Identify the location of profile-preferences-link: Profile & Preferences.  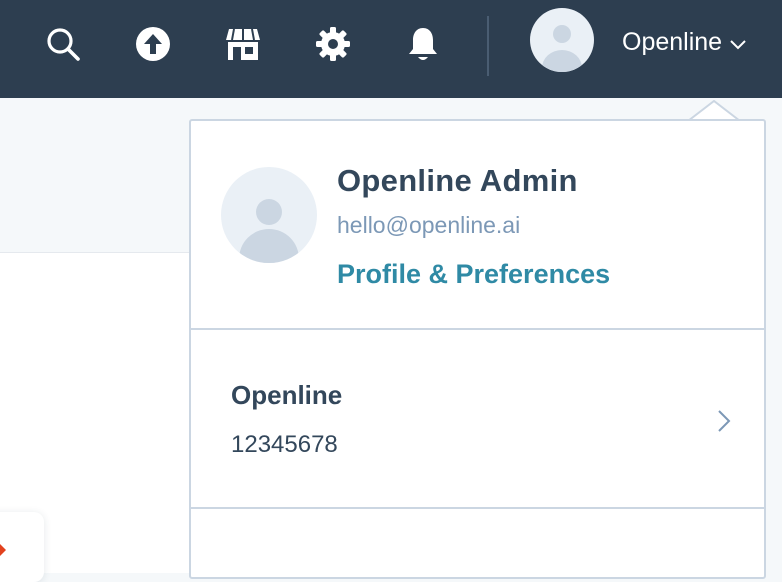
(473, 274).